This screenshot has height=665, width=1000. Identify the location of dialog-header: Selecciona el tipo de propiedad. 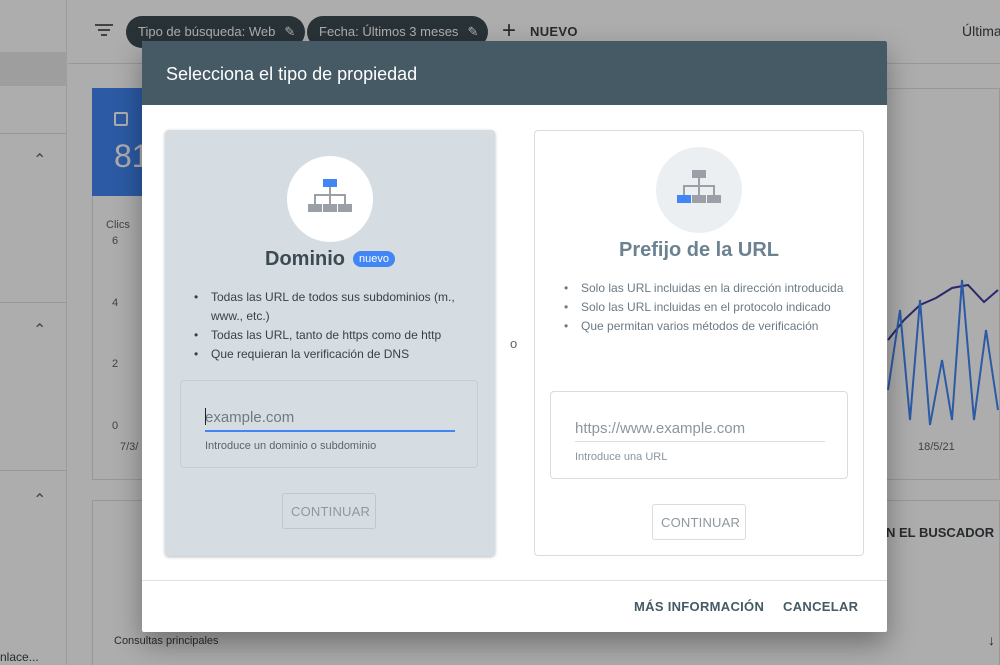
(514, 73).